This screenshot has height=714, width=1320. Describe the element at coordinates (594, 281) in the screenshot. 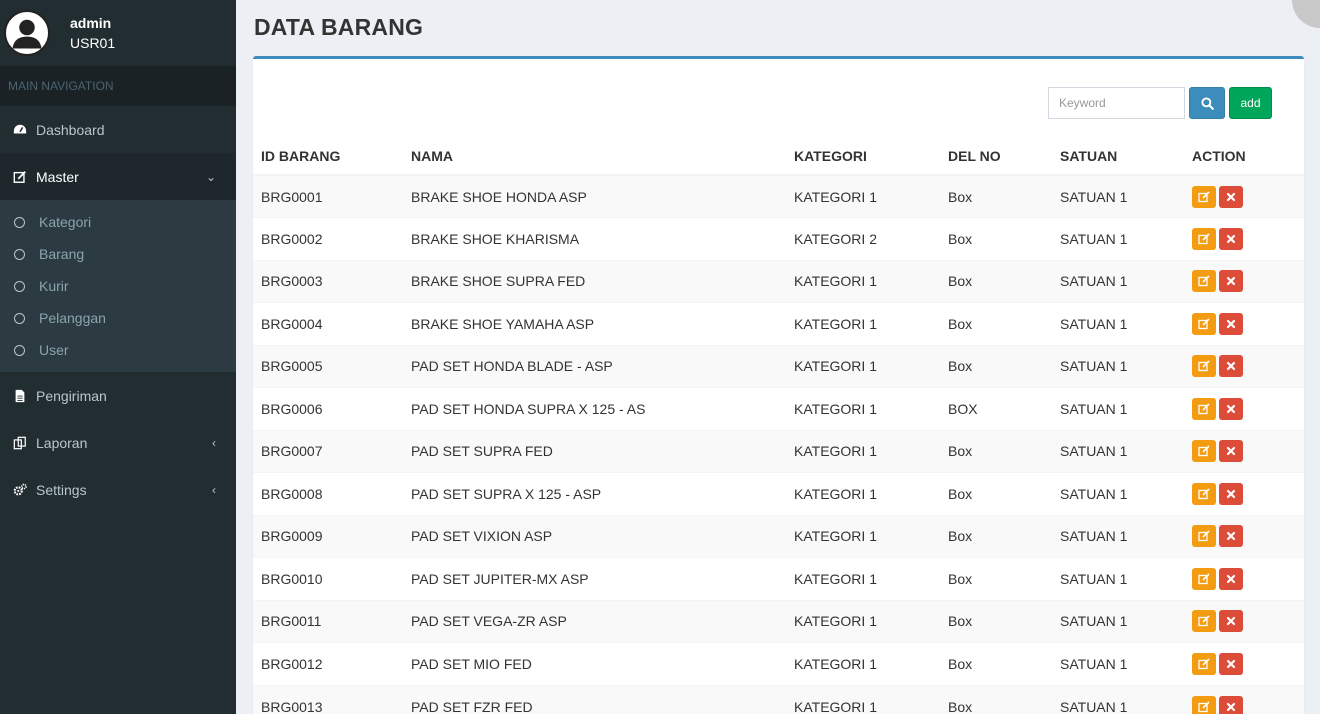

I see `cell-nama: BRAKE SHOE SUPRA FED` at that location.